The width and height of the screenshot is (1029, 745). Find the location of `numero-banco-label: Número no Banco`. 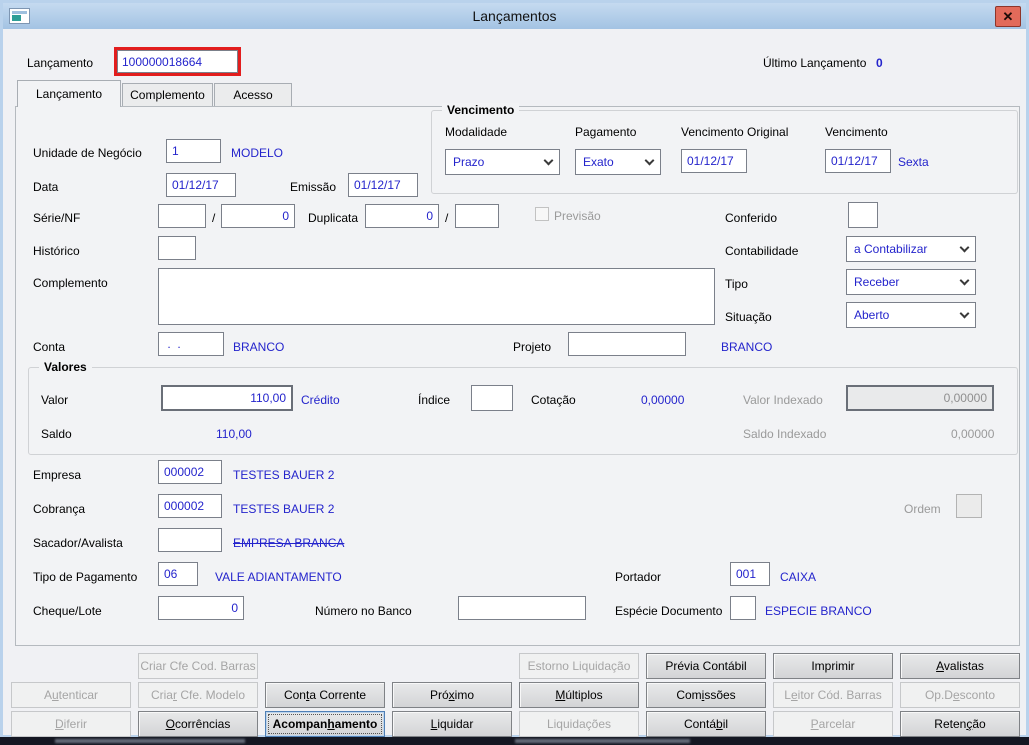

numero-banco-label: Número no Banco is located at coordinates (363, 611).